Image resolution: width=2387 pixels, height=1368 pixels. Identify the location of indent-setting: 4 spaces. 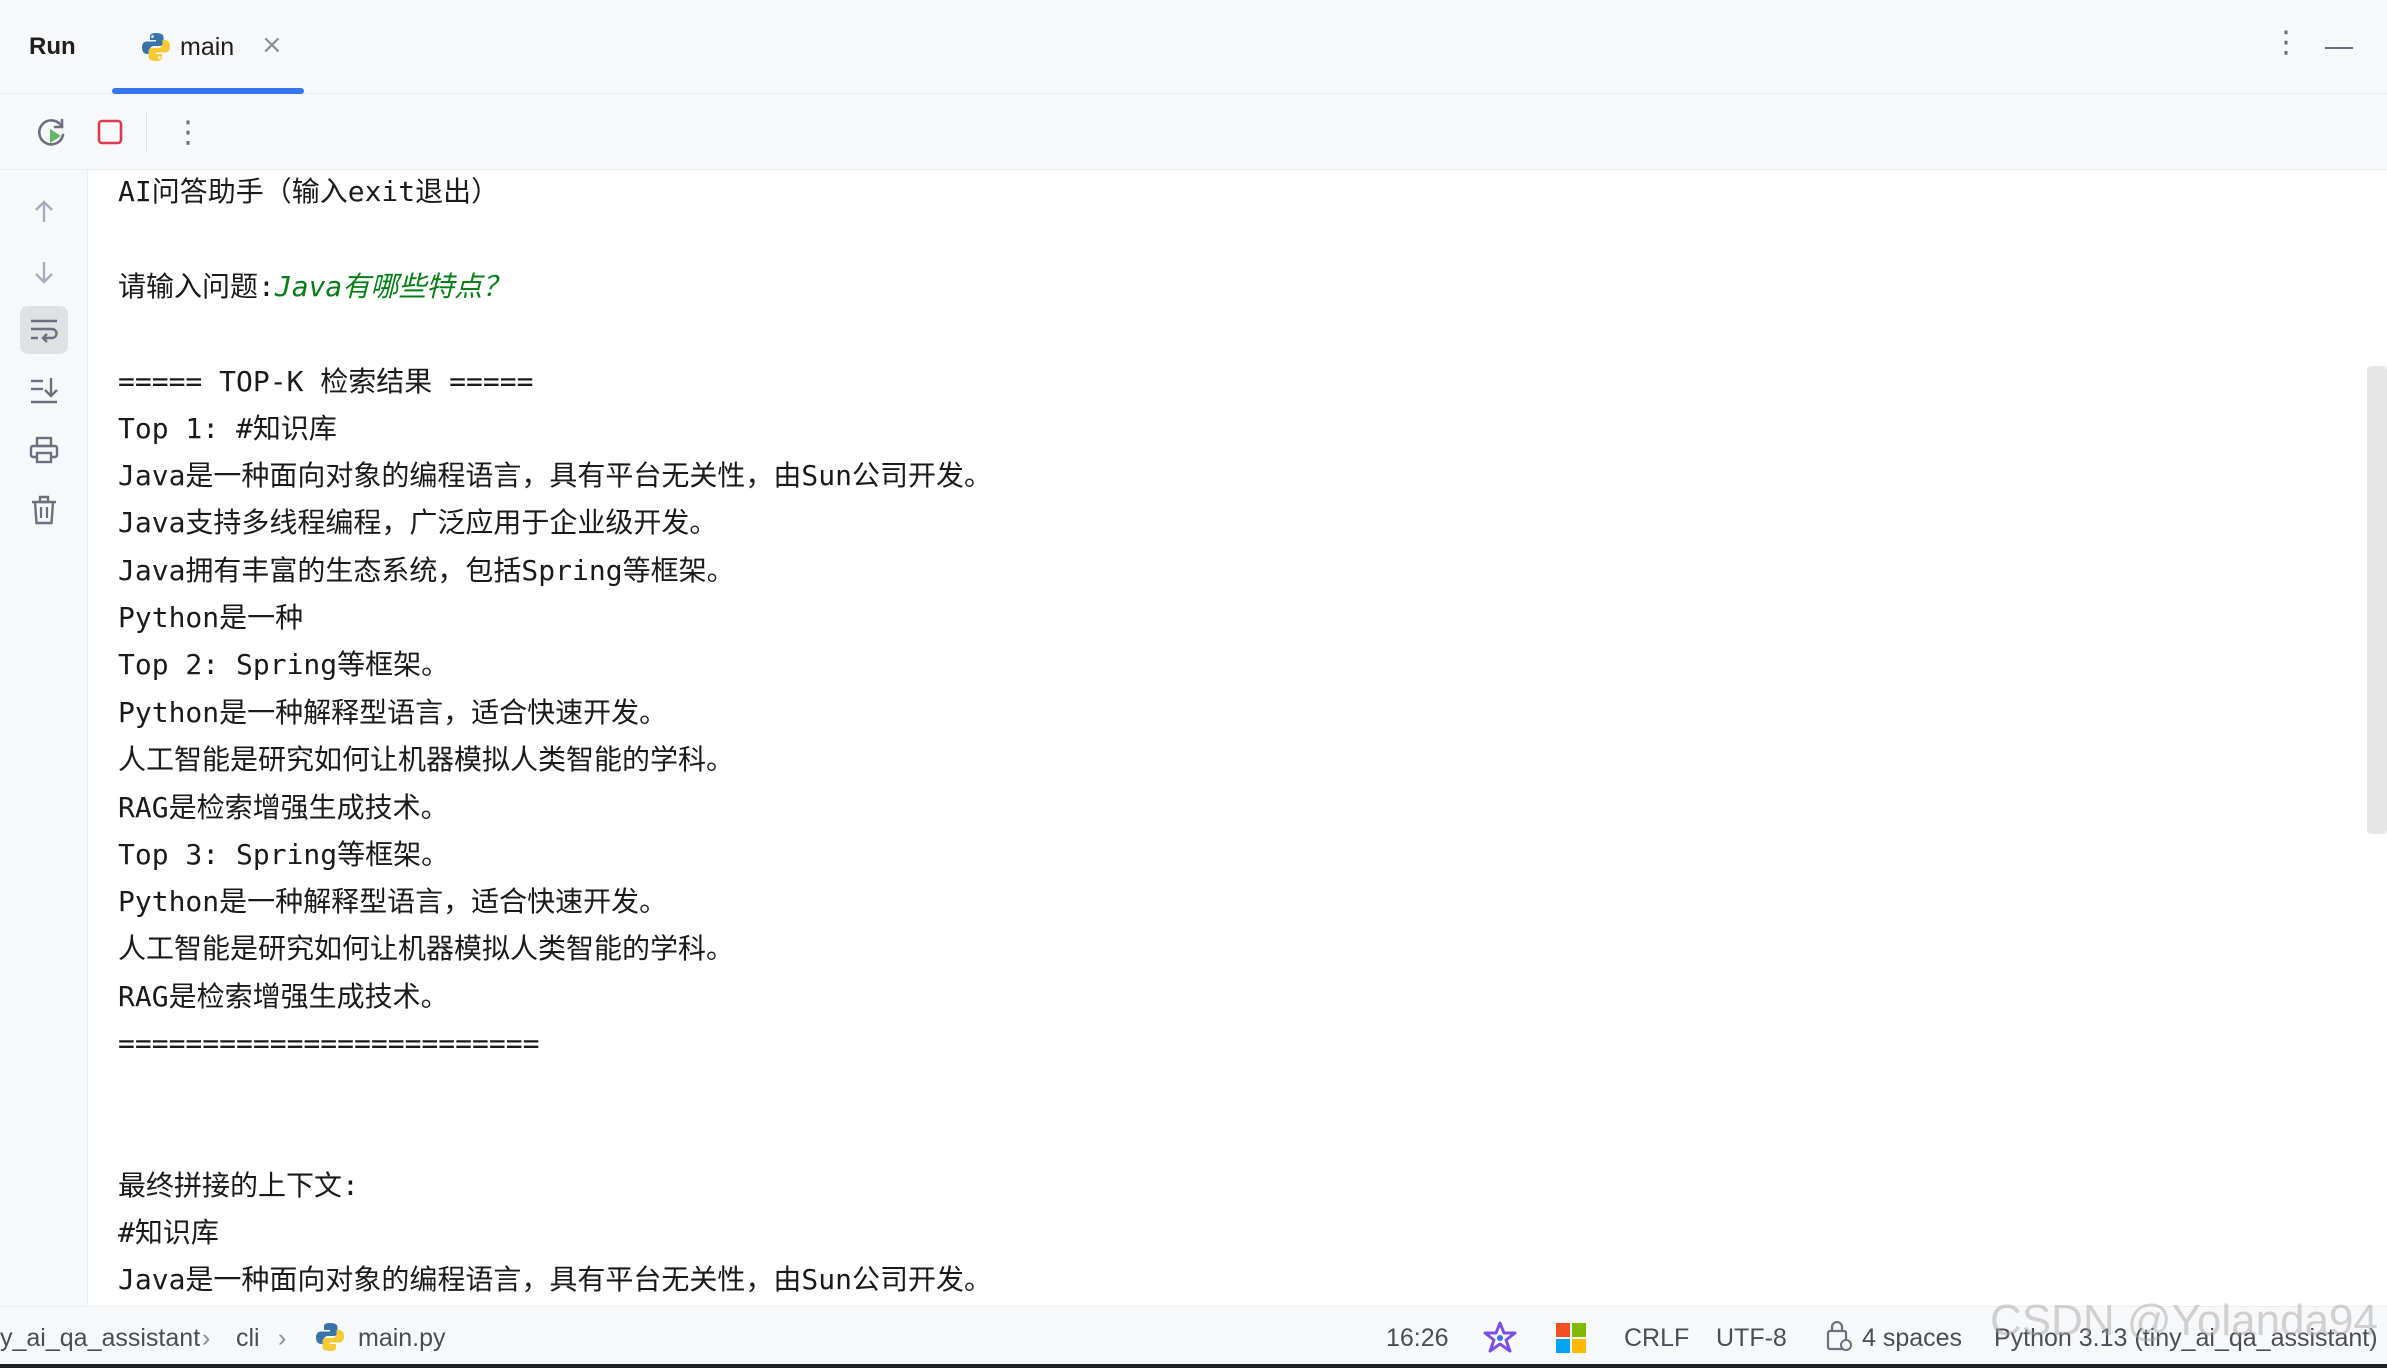
(1912, 1338).